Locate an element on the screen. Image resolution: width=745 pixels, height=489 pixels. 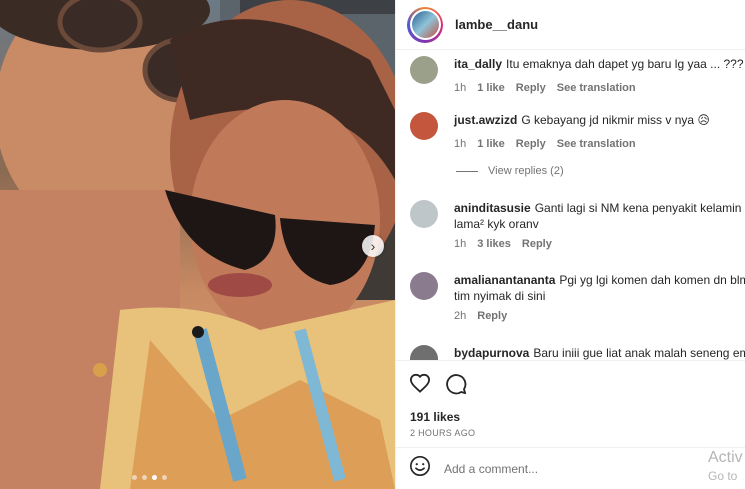
author-avatar is located at coordinates (425, 24).